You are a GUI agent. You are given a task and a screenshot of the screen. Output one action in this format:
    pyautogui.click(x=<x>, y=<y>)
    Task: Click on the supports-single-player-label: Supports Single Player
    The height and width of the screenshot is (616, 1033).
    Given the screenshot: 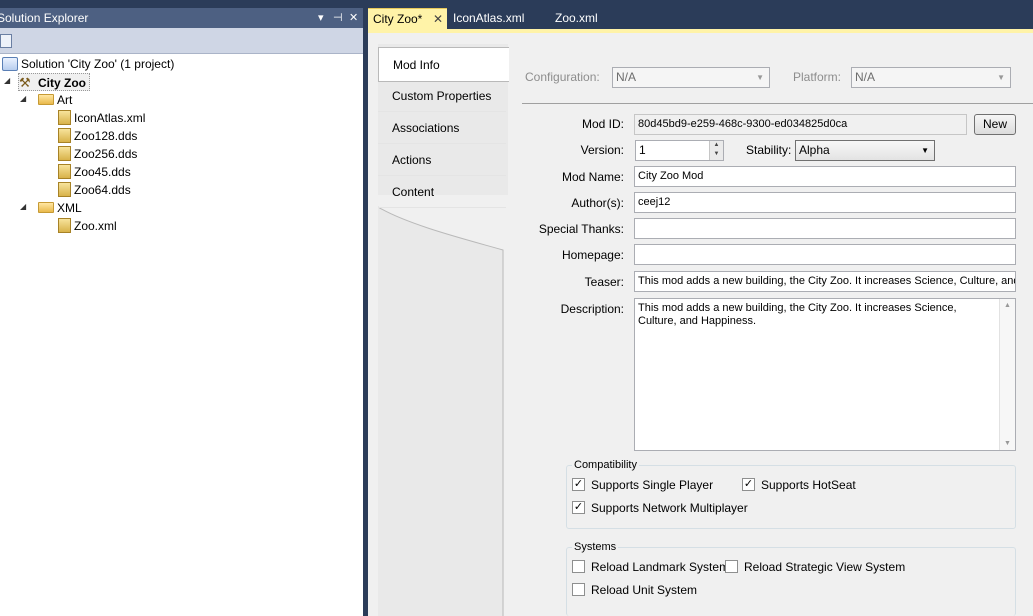 What is the action you would take?
    pyautogui.click(x=652, y=485)
    